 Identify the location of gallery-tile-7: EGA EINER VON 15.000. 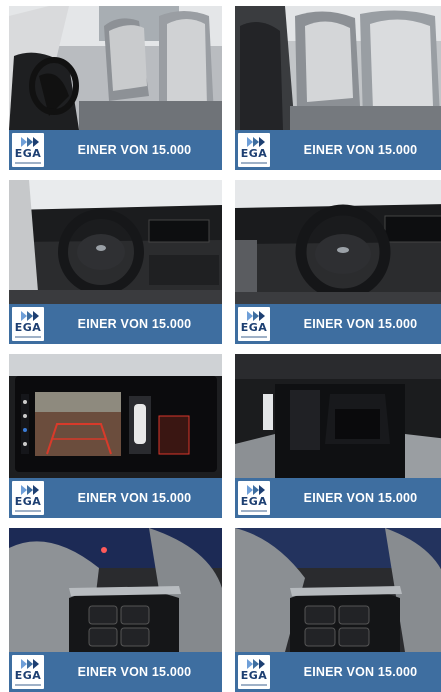
(115, 610).